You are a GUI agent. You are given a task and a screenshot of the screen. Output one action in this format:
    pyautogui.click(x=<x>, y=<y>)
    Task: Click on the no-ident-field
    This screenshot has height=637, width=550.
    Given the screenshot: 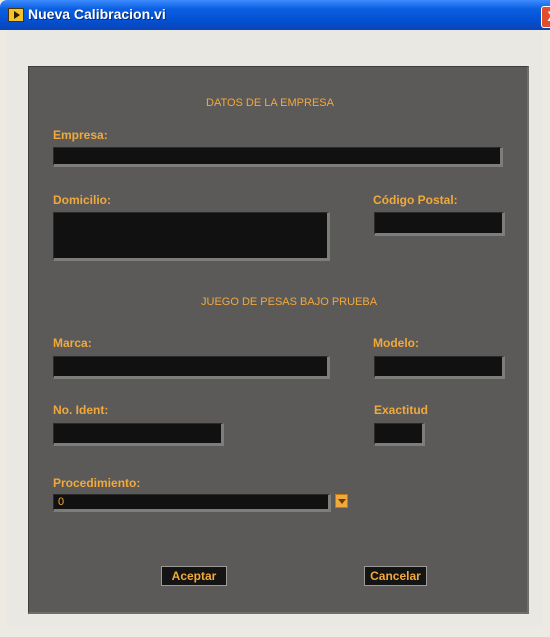 What is the action you would take?
    pyautogui.click(x=138, y=434)
    